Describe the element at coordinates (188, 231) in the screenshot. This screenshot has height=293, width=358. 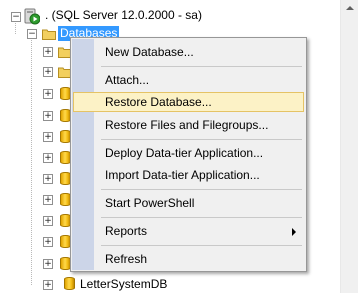
I see `menu-item-reports: Reports` at that location.